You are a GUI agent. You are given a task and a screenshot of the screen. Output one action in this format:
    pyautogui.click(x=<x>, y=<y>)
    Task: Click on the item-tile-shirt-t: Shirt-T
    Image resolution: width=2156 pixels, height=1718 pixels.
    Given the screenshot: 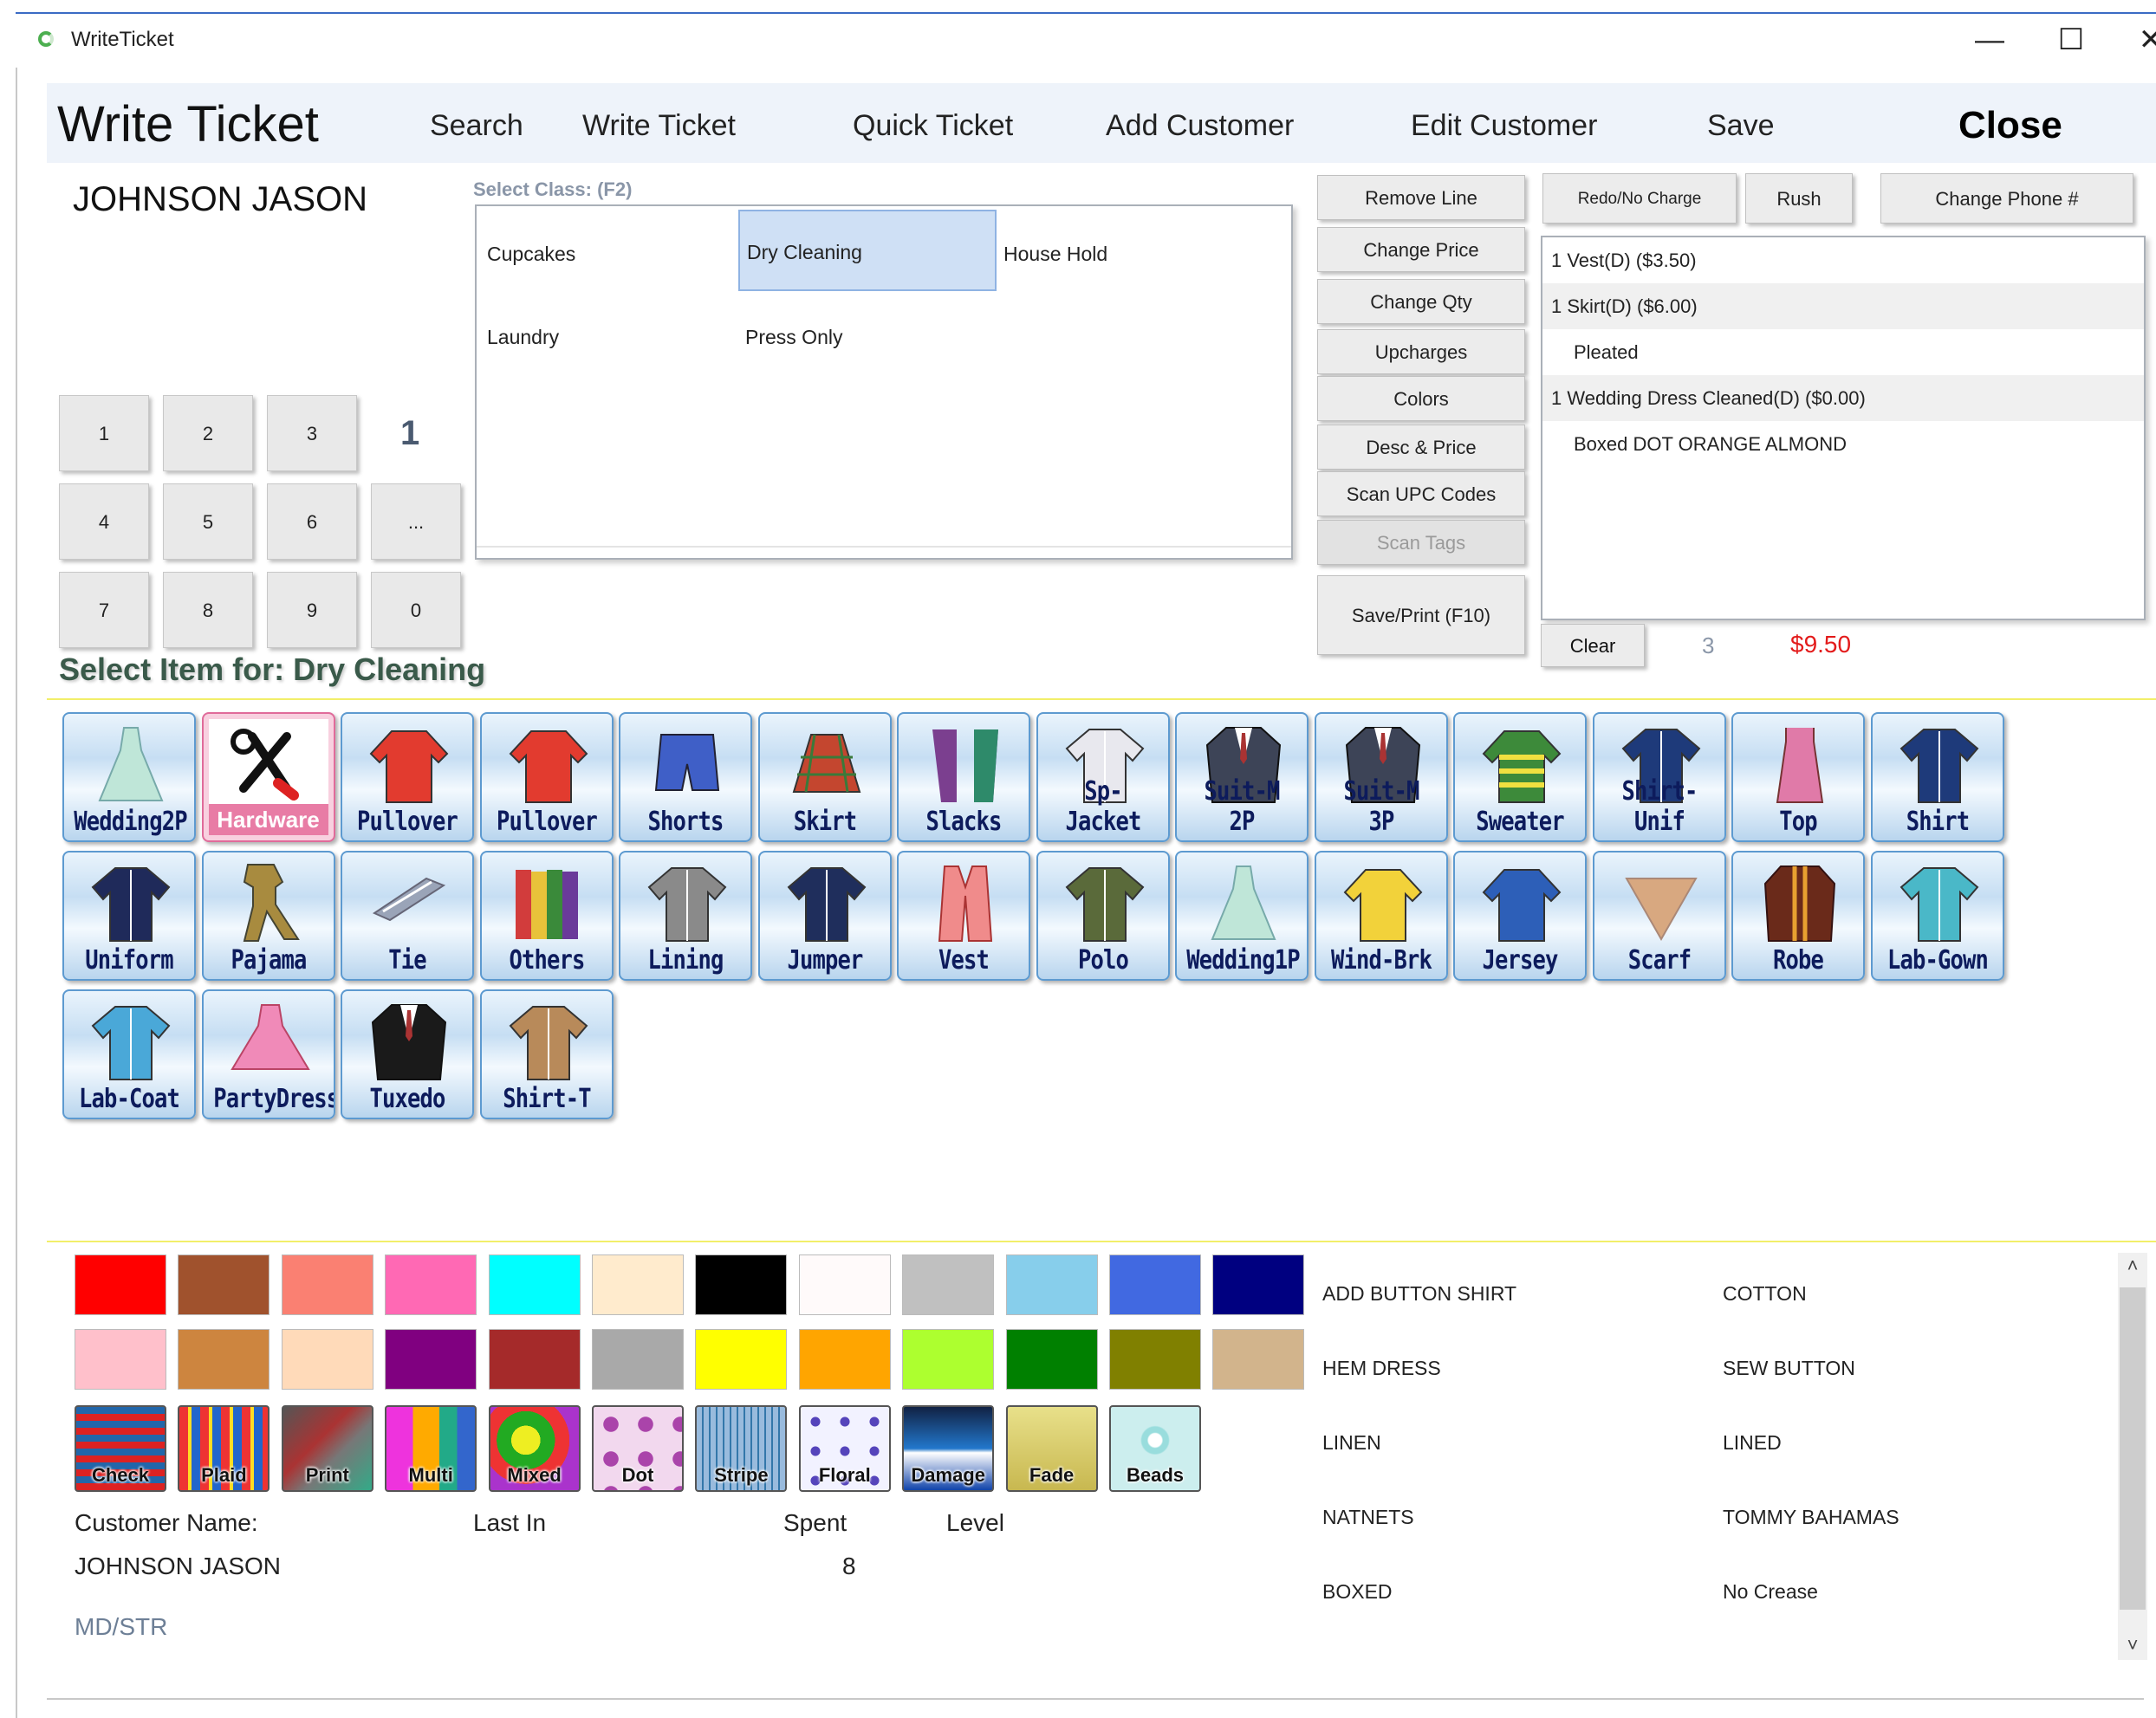 What is the action you would take?
    pyautogui.click(x=546, y=1054)
    